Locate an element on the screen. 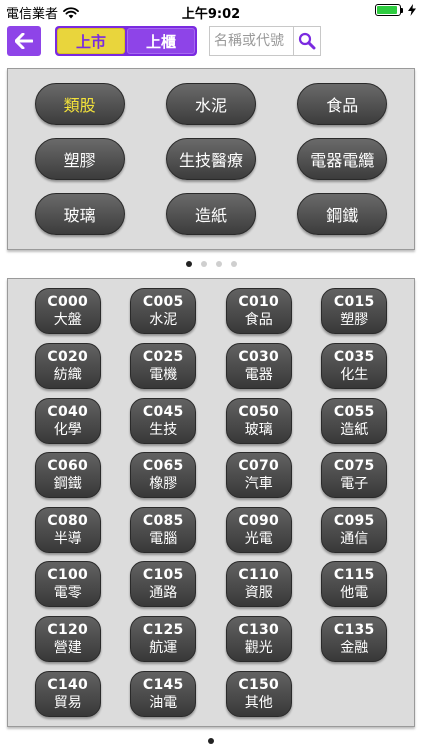 The width and height of the screenshot is (422, 750). index-button: C065 橡膠 is located at coordinates (163, 475).